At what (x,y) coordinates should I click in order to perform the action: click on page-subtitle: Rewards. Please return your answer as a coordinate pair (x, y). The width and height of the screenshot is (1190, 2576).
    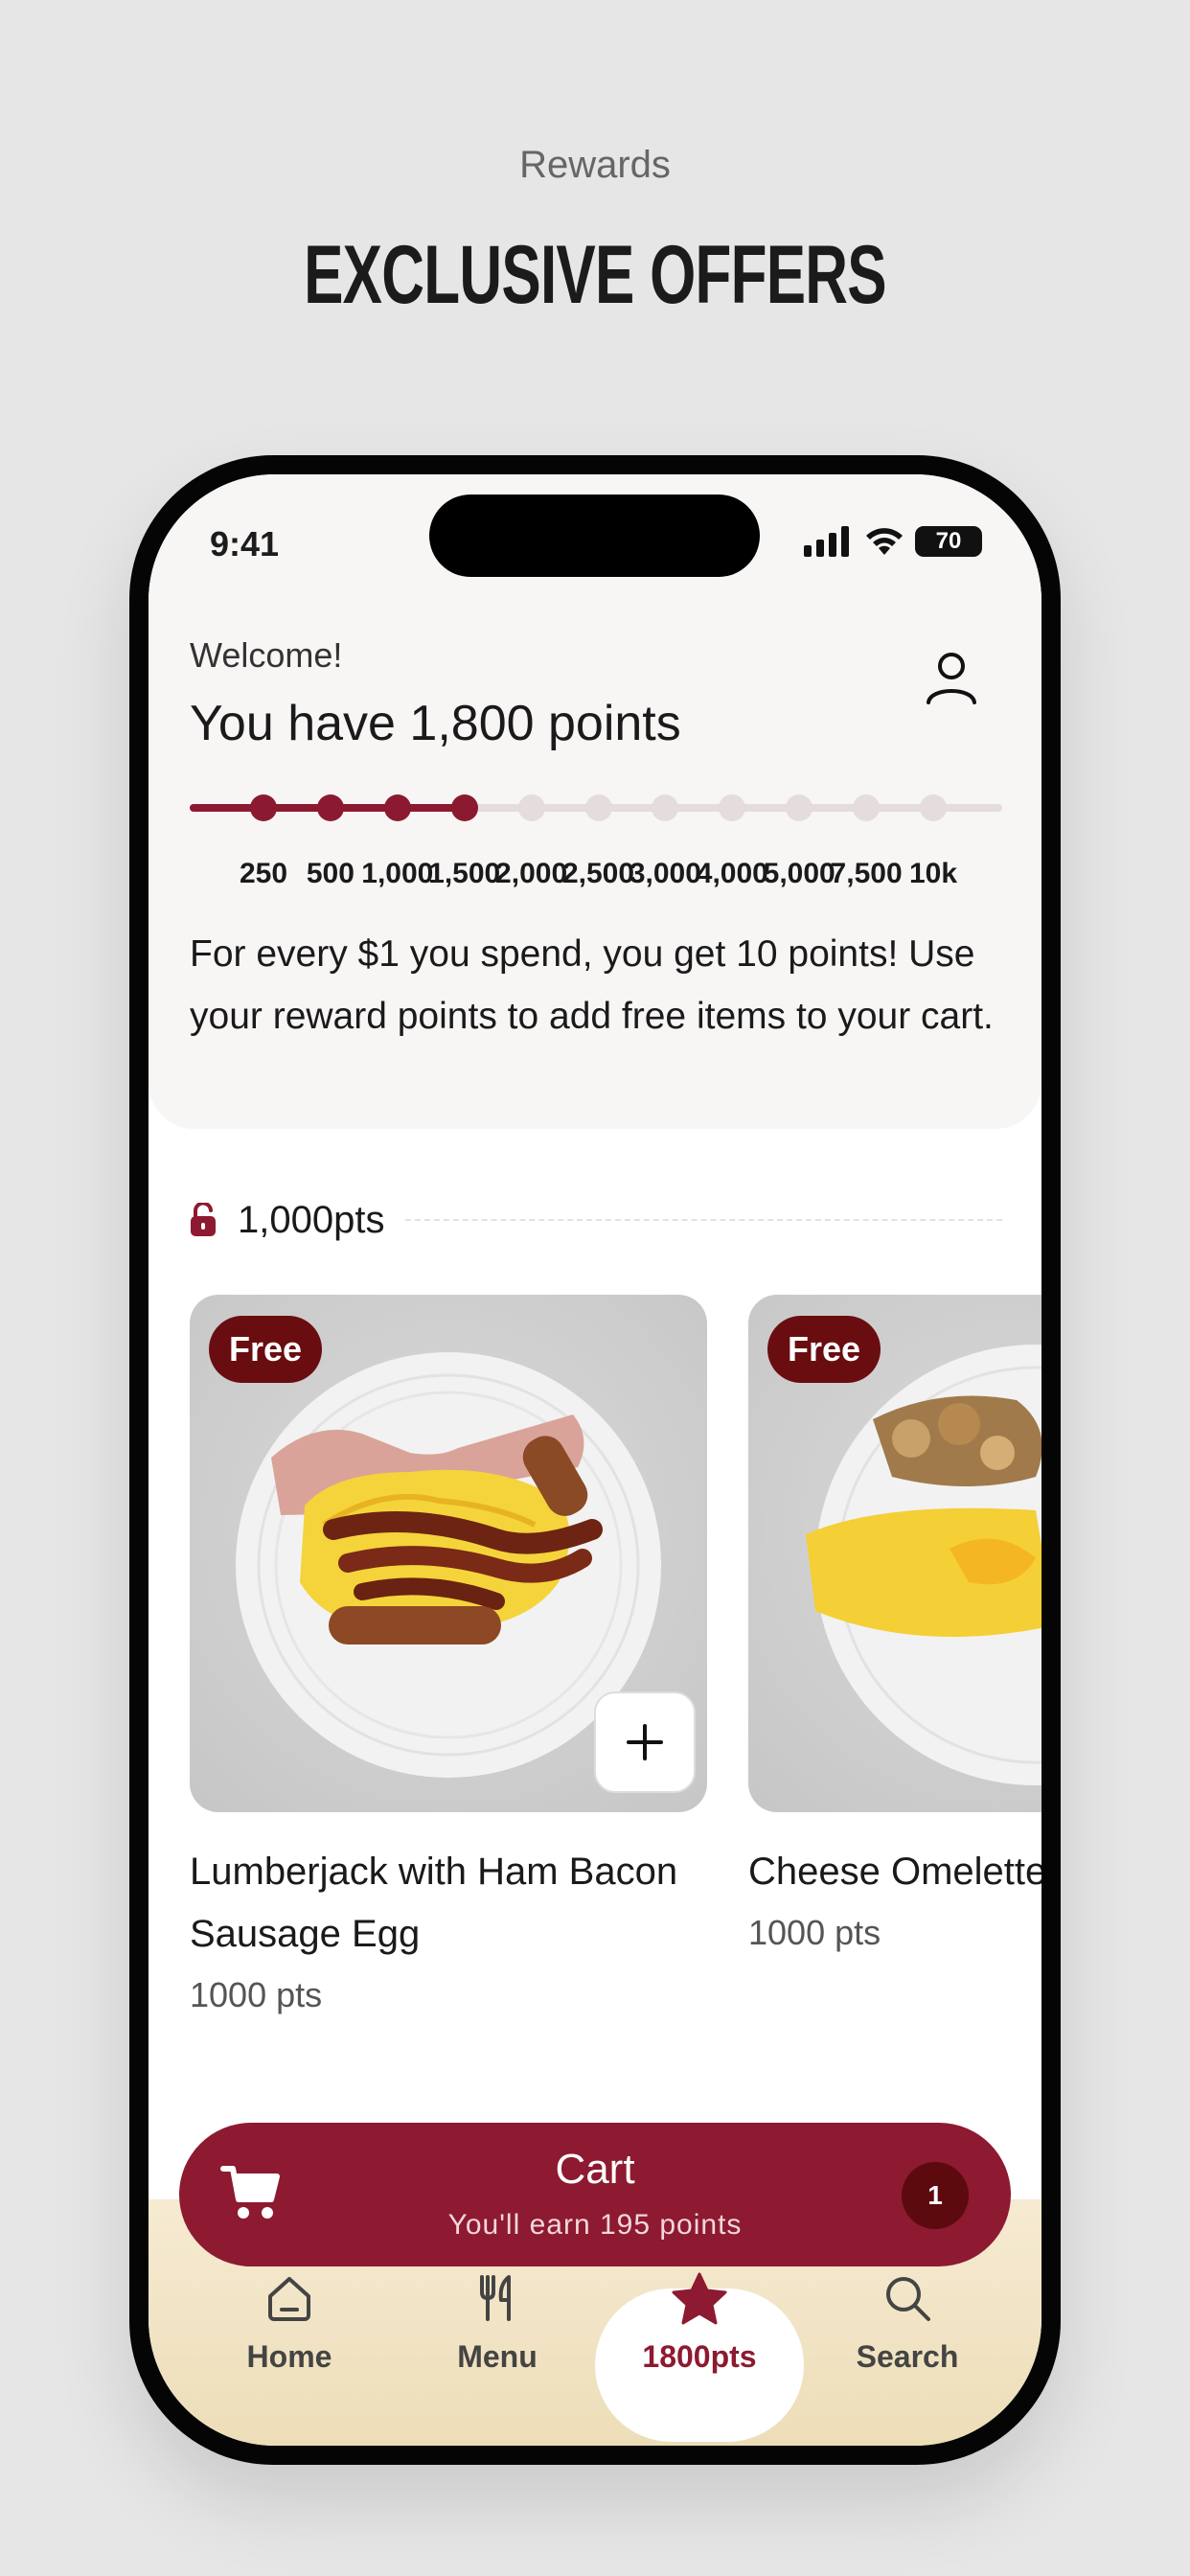
    Looking at the image, I should click on (595, 165).